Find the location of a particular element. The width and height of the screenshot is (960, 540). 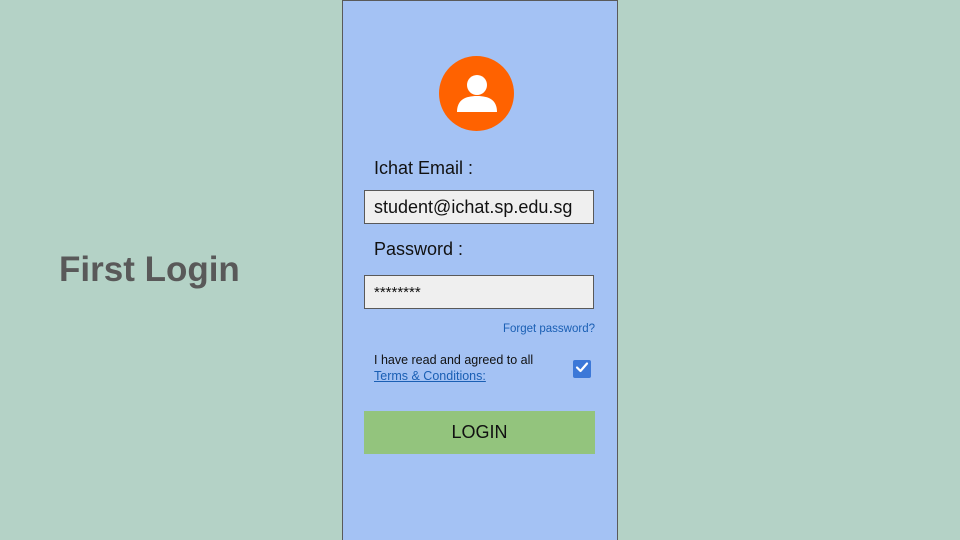

terms-text: I have read and agreed to all is located at coordinates (454, 360).